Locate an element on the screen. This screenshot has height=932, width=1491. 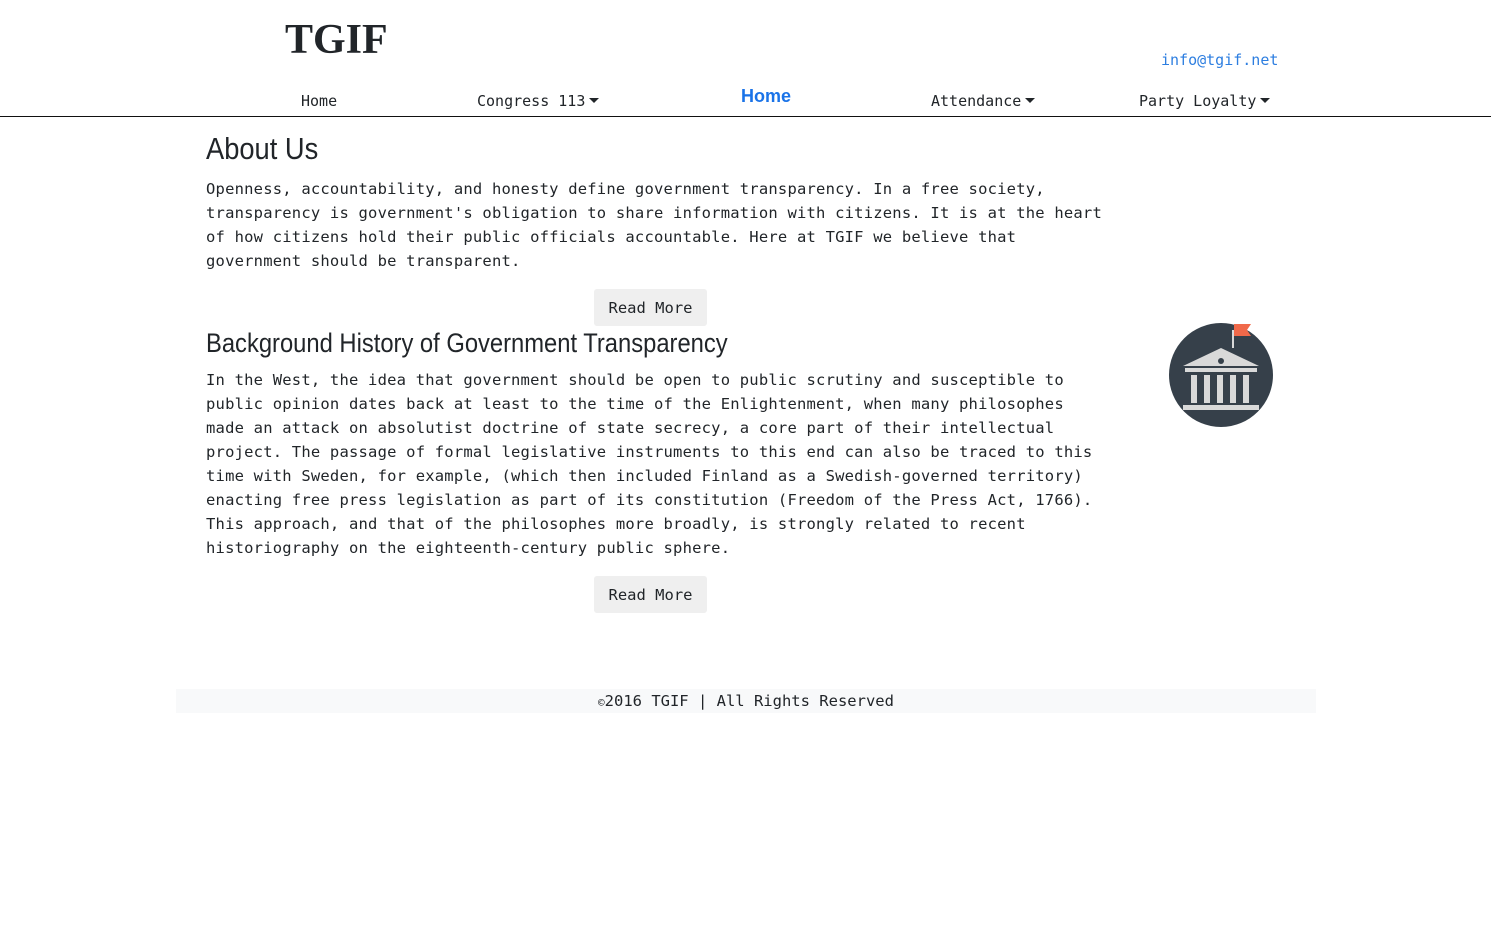
nav-party-loyalty-label: Party Loyalty is located at coordinates (1198, 101).